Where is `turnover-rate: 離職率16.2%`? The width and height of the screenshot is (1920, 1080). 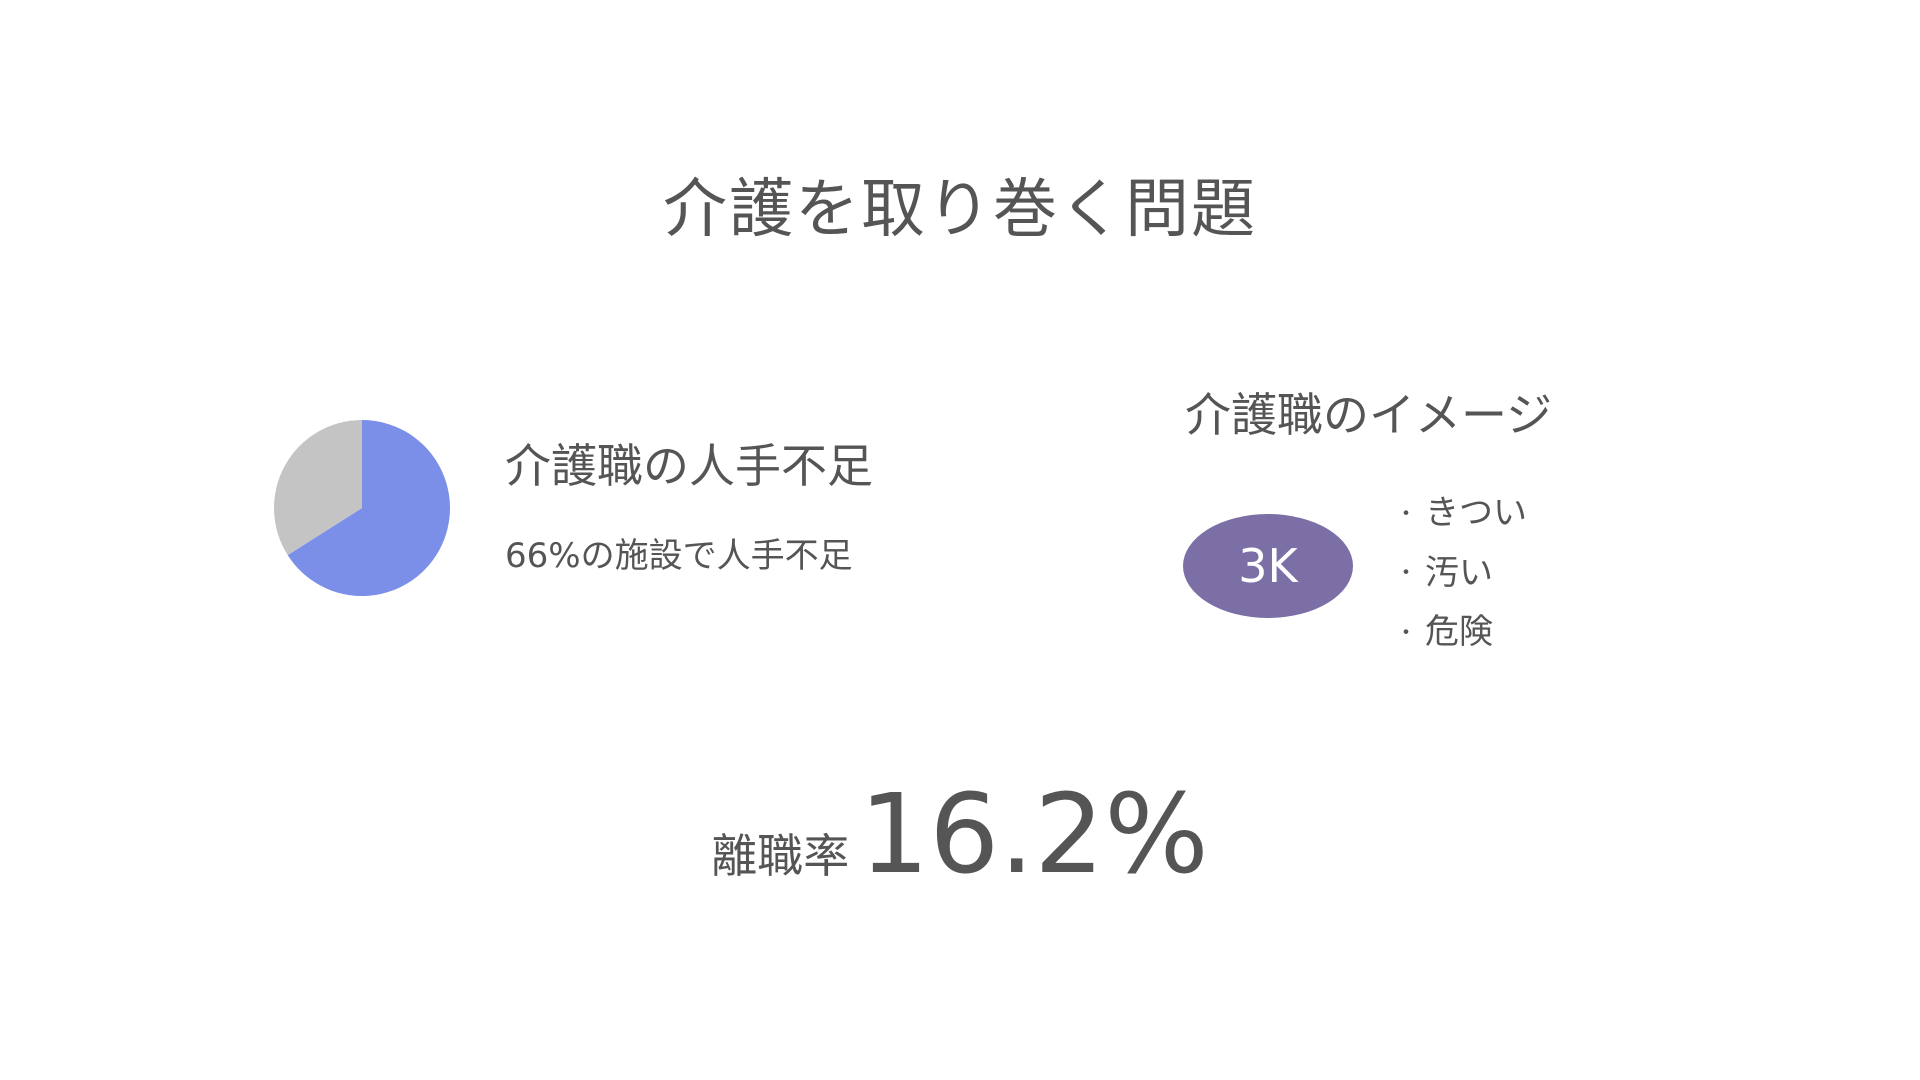
turnover-rate: 離職率16.2% is located at coordinates (960, 834).